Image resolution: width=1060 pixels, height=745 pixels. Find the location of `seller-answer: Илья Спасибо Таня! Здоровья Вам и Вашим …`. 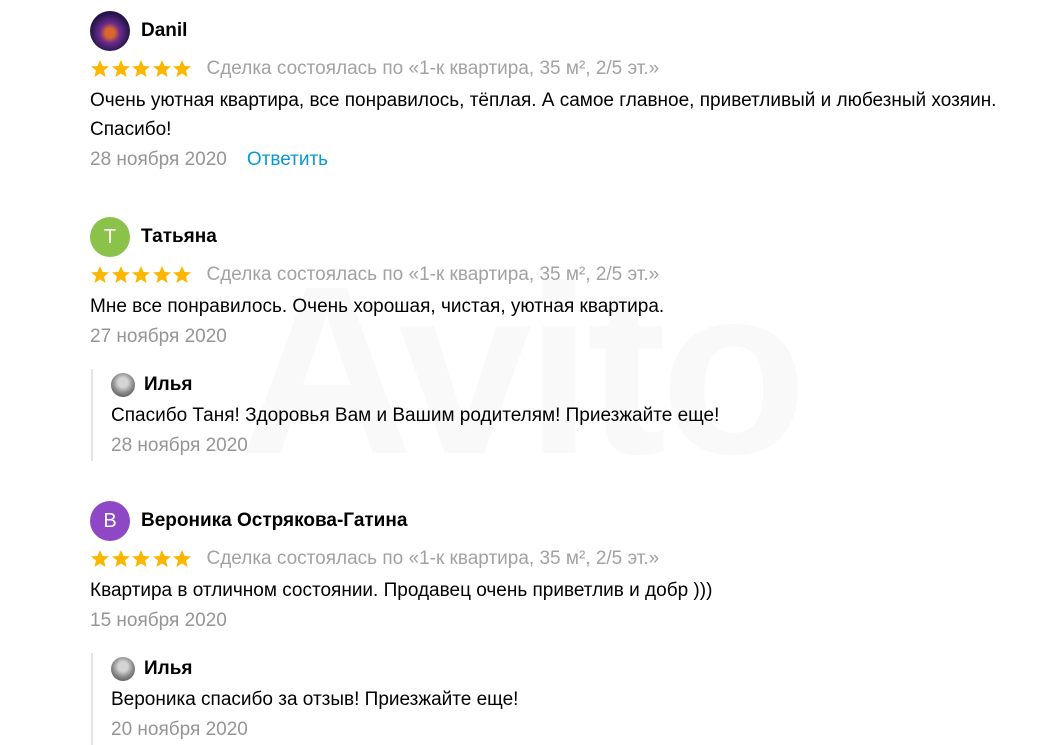

seller-answer: Илья Спасибо Таня! Здоровья Вам и Вашим … is located at coordinates (560, 415).